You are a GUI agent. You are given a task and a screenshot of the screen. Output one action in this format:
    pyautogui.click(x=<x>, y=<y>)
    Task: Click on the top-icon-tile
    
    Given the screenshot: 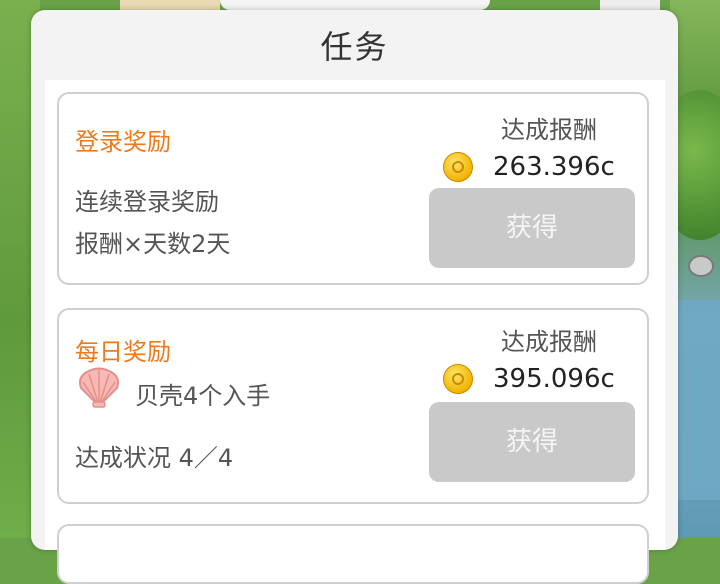 What is the action you would take?
    pyautogui.click(x=630, y=5)
    